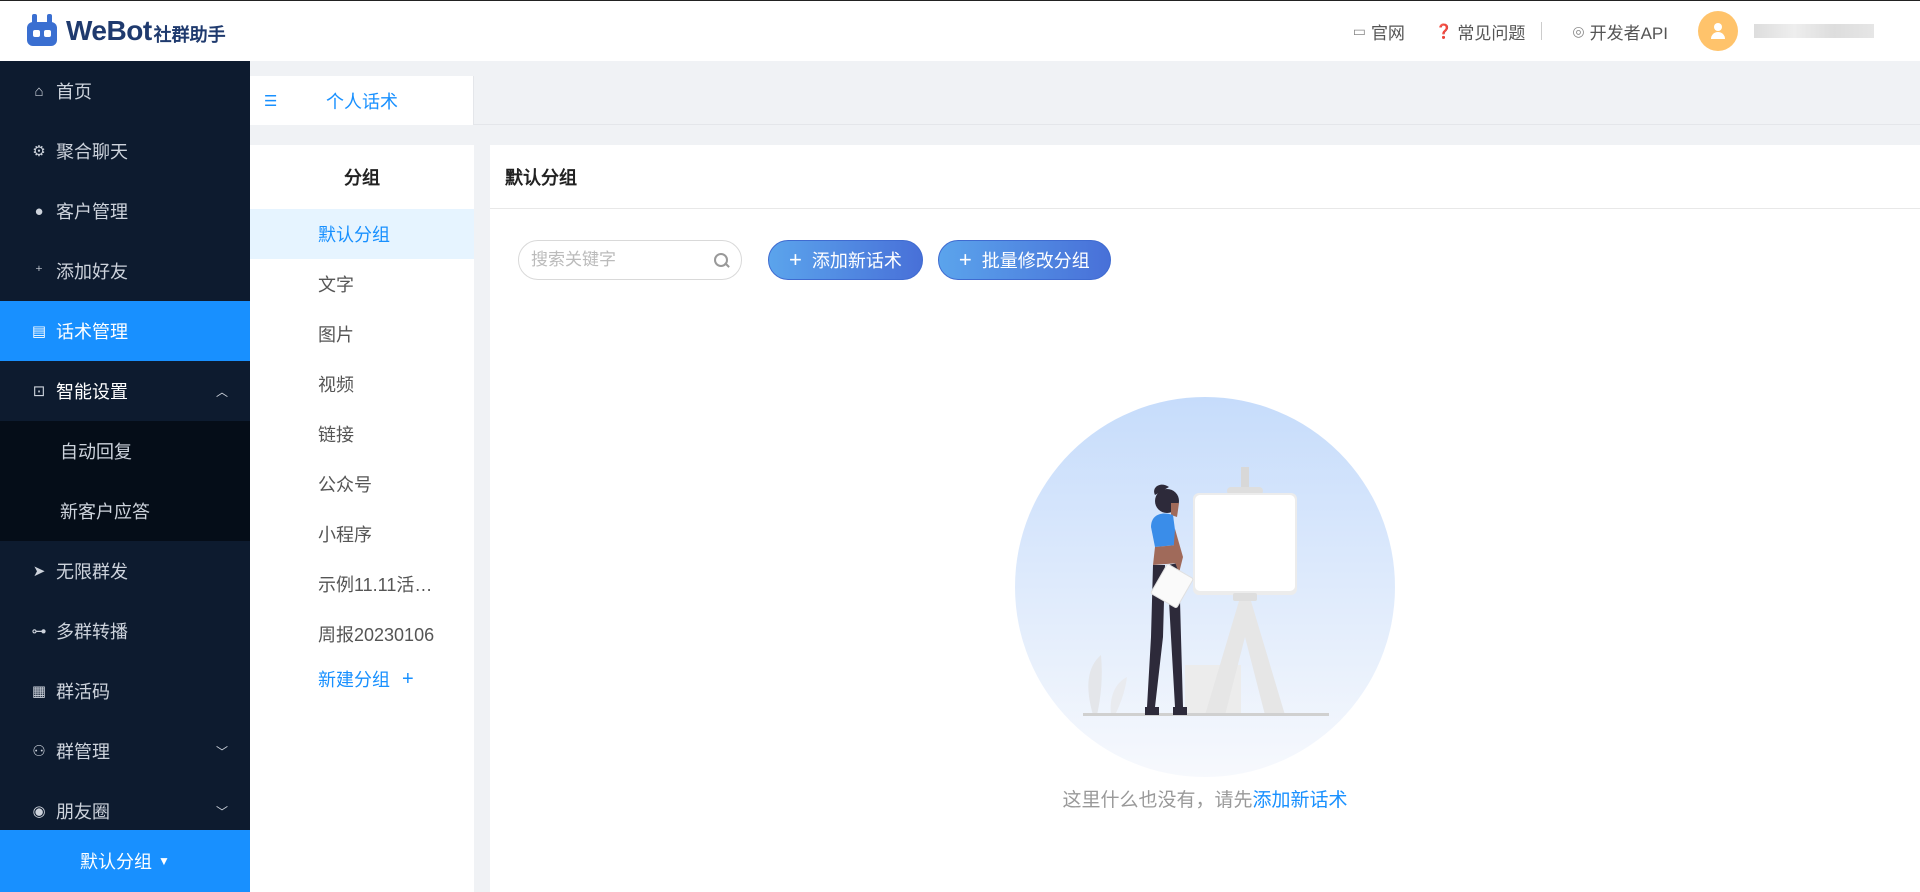 This screenshot has width=1920, height=892. Describe the element at coordinates (42, 31) in the screenshot. I see `robot-logo-icon` at that location.